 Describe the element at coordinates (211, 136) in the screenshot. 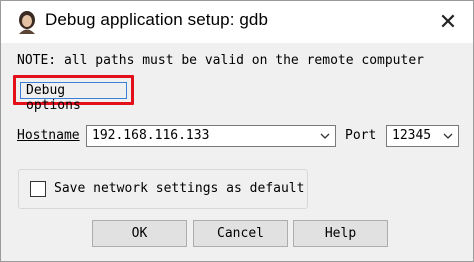

I see `hostname-combobox: 192.168.116.133` at that location.